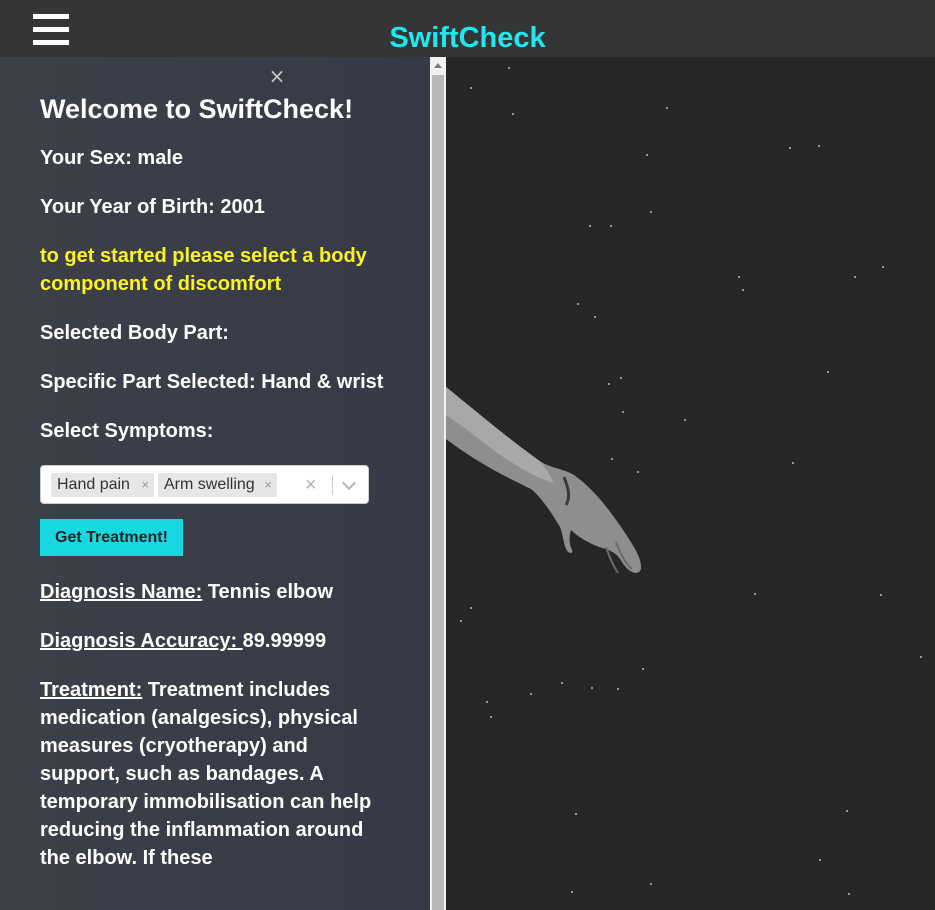 This screenshot has width=935, height=910. What do you see at coordinates (438, 492) in the screenshot?
I see `scroll-thumb` at bounding box center [438, 492].